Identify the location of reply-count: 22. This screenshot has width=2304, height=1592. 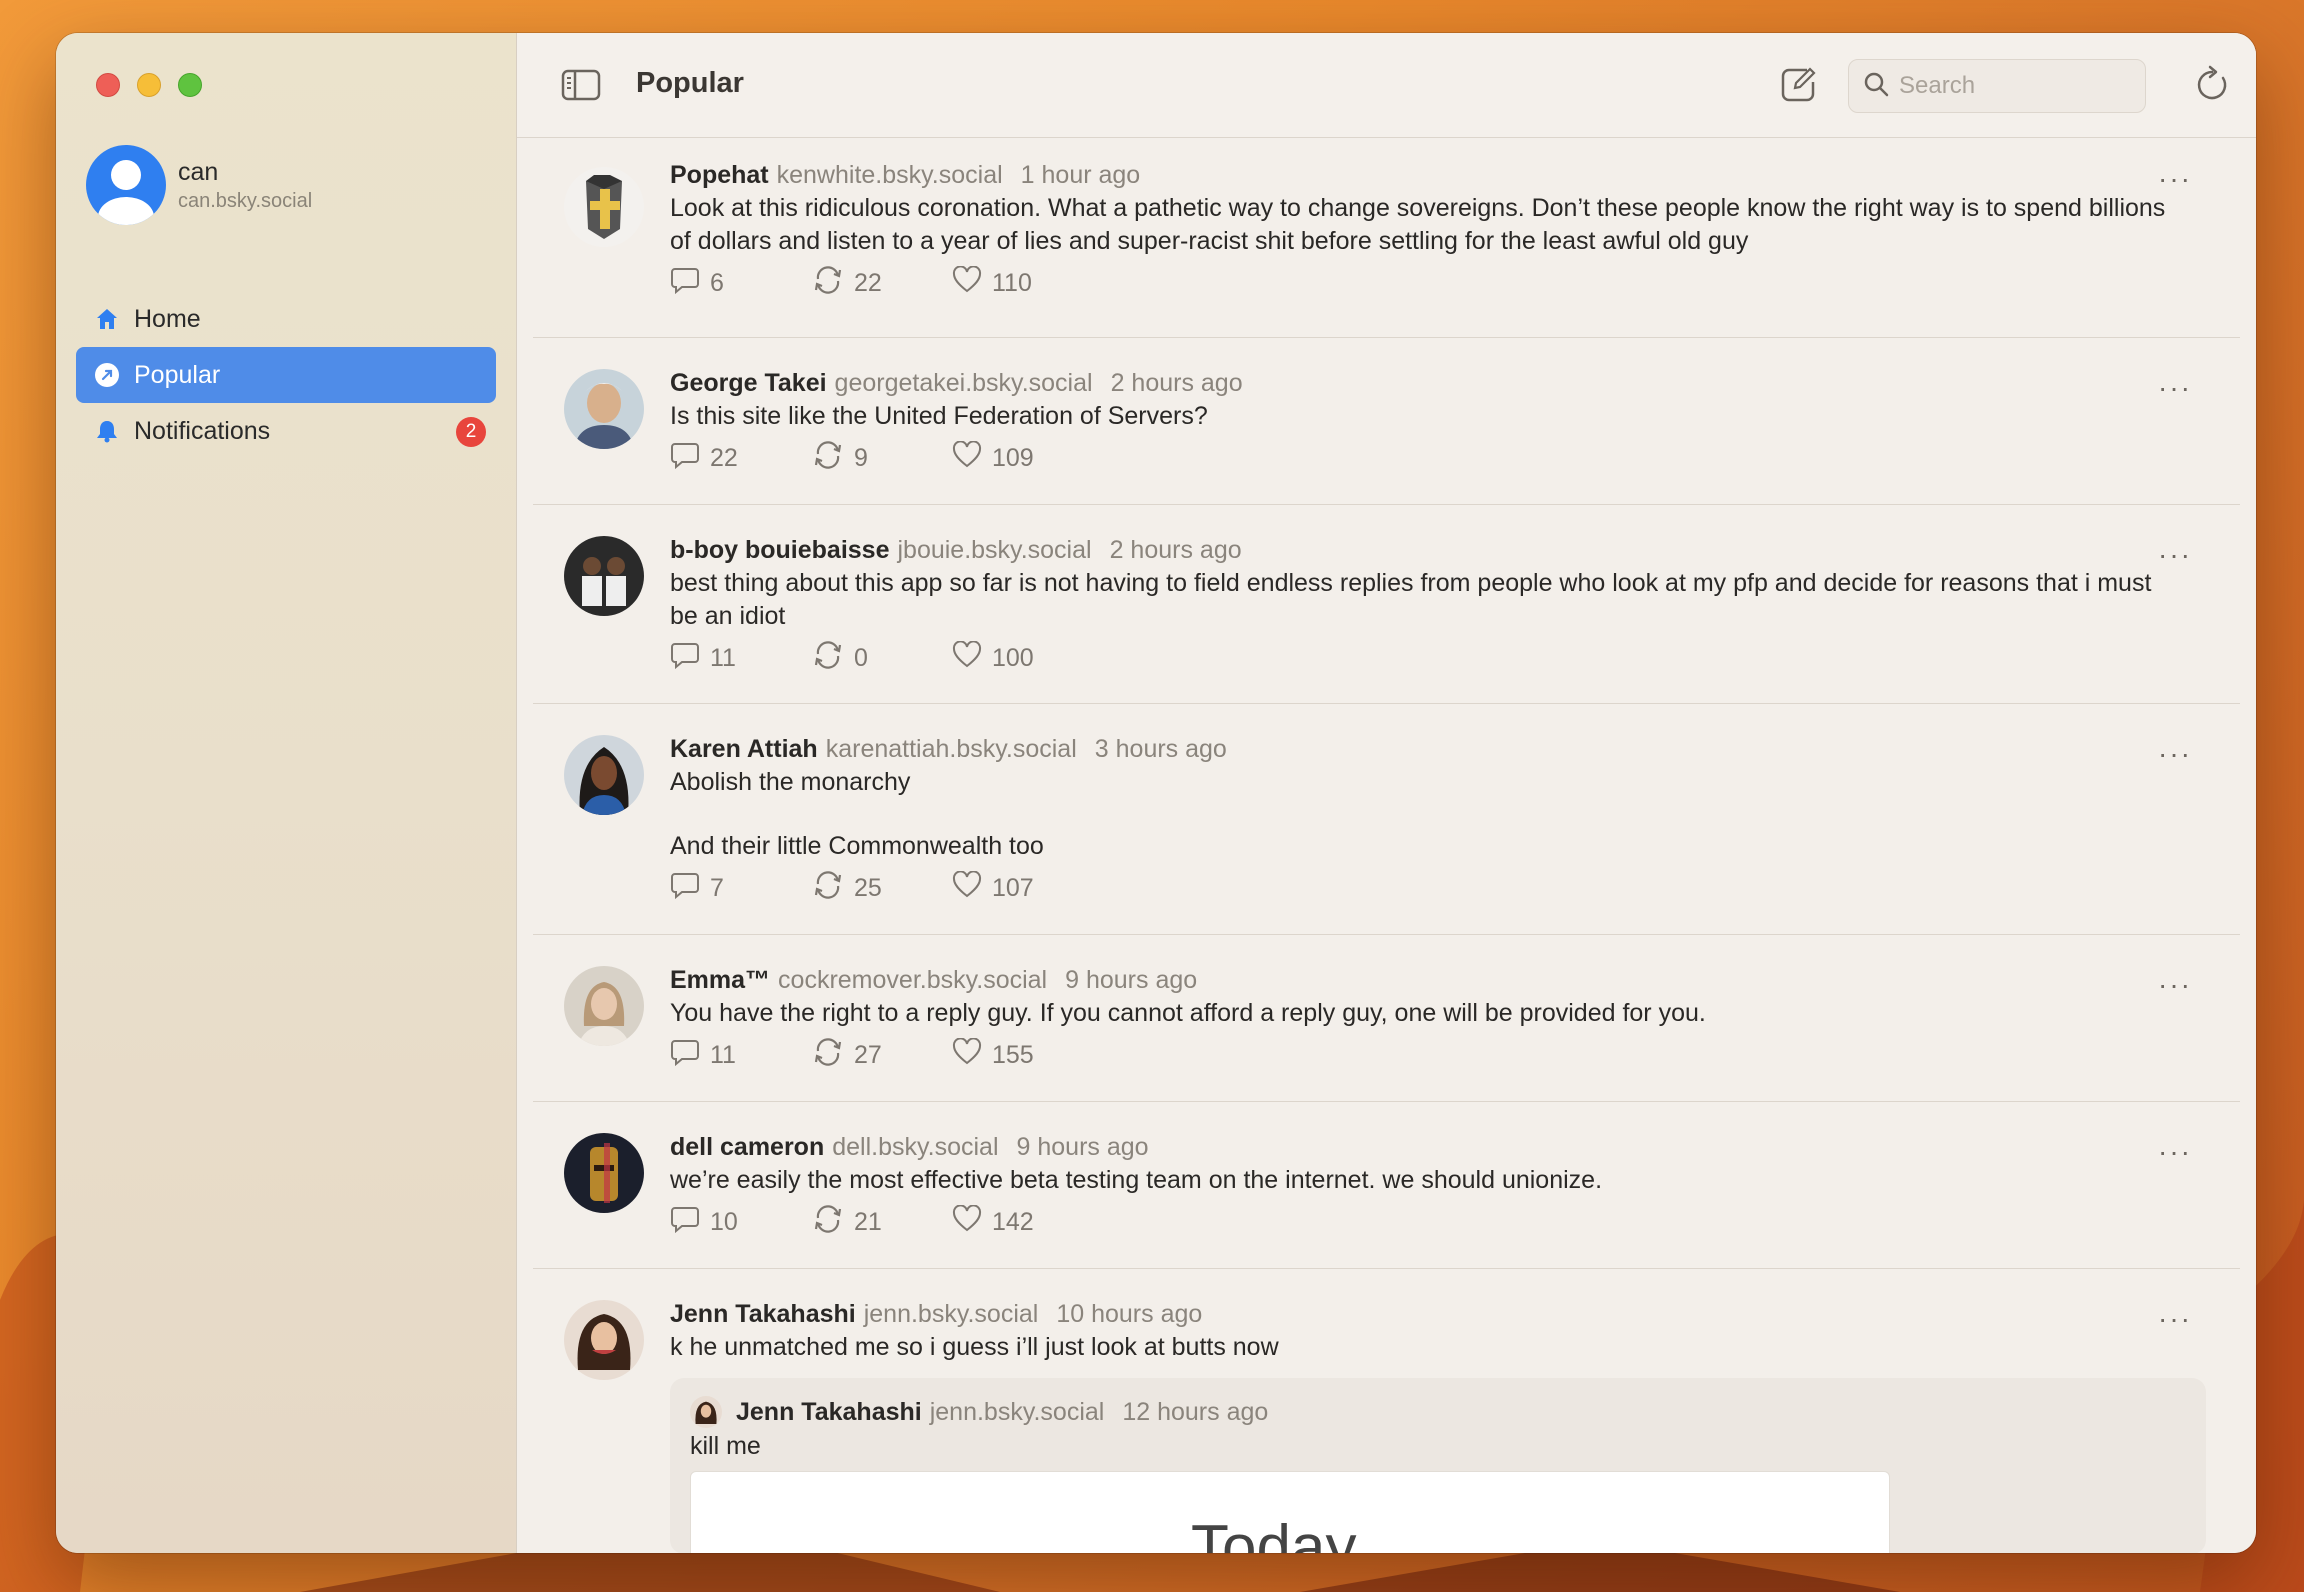
(724, 458).